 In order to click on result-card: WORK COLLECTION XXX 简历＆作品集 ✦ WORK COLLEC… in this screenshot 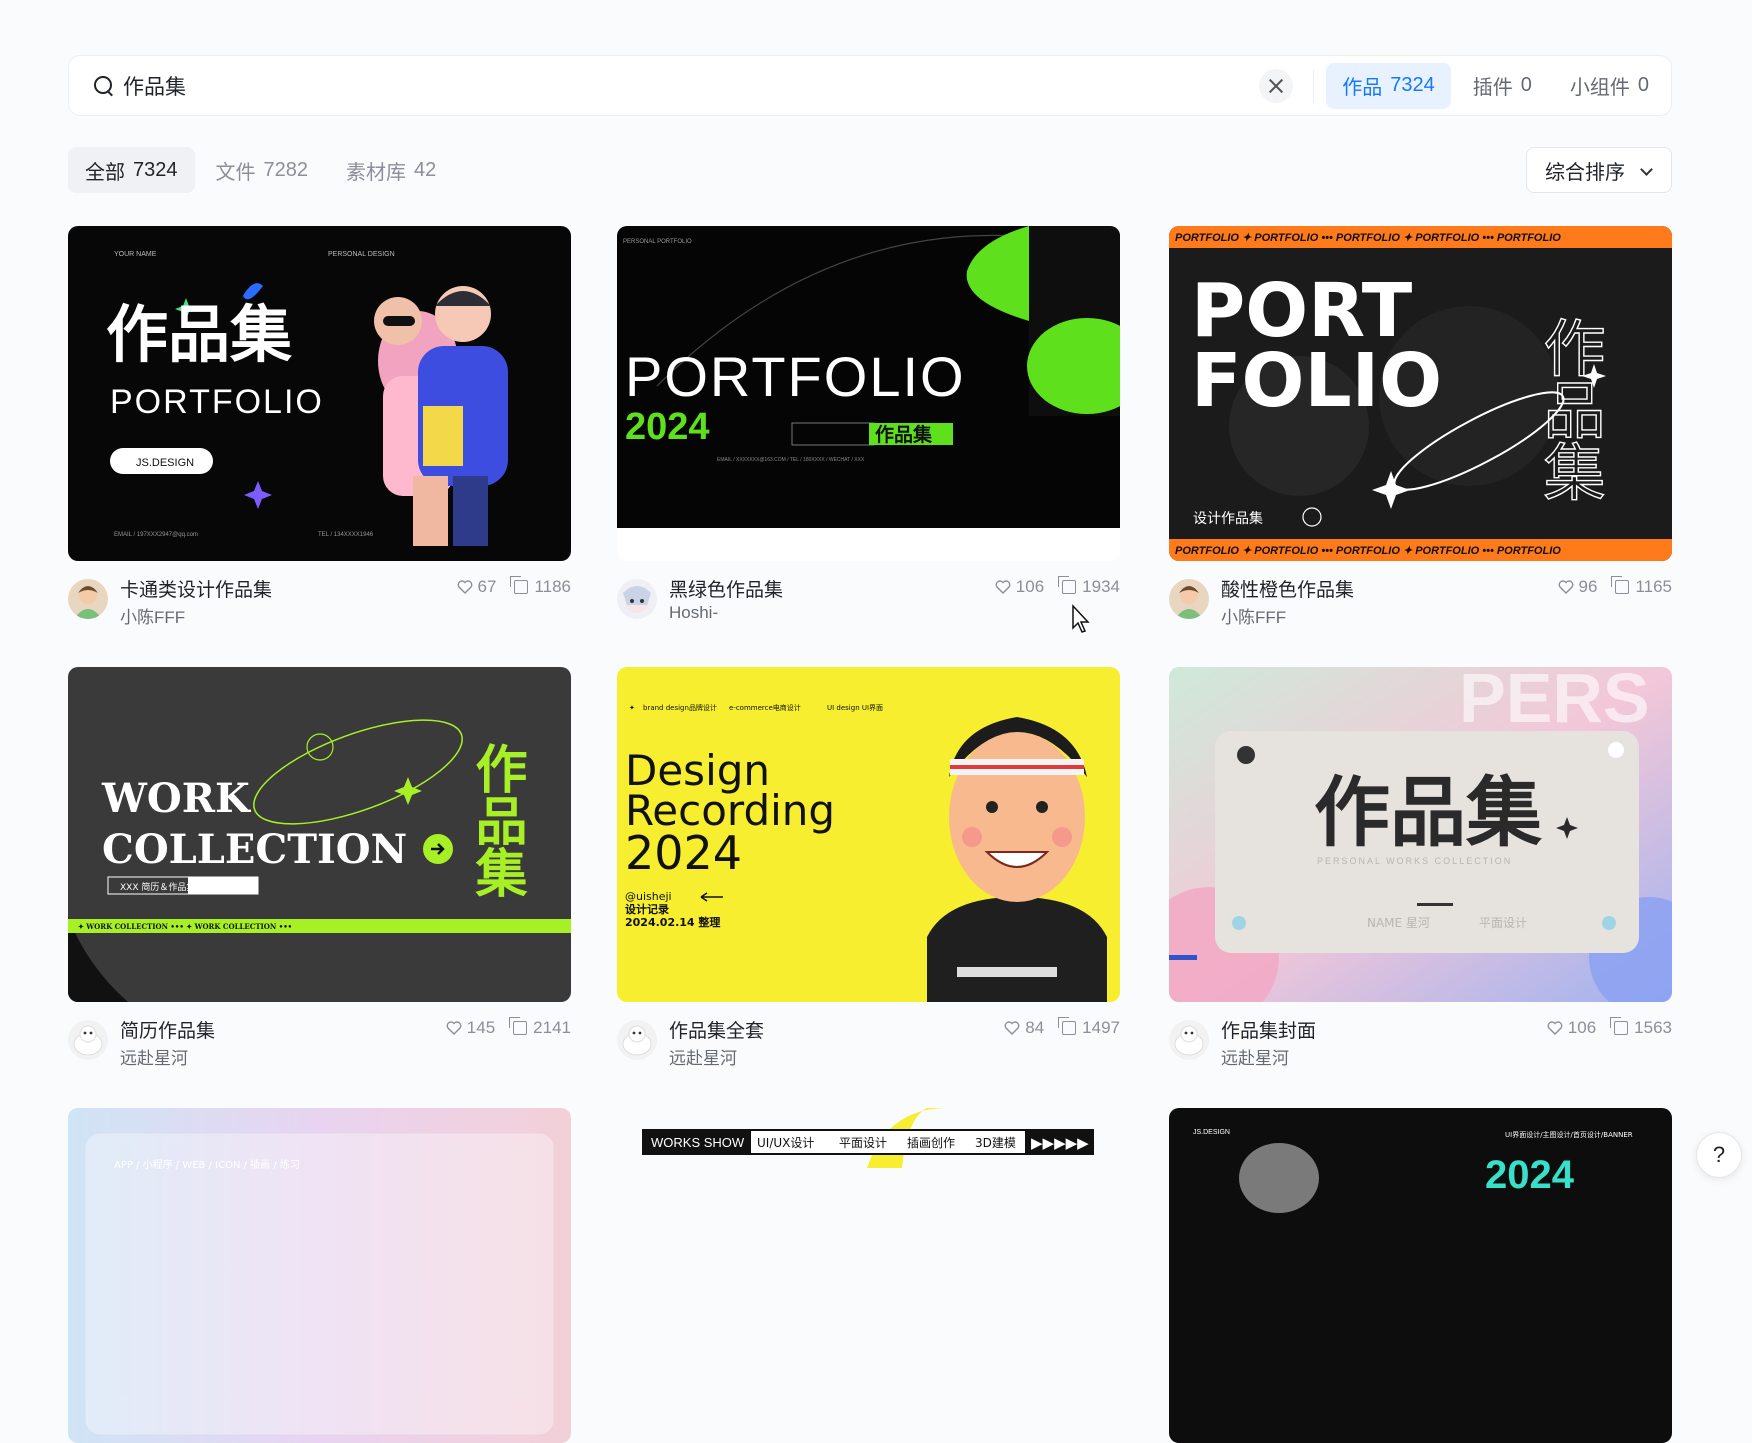, I will do `click(319, 871)`.